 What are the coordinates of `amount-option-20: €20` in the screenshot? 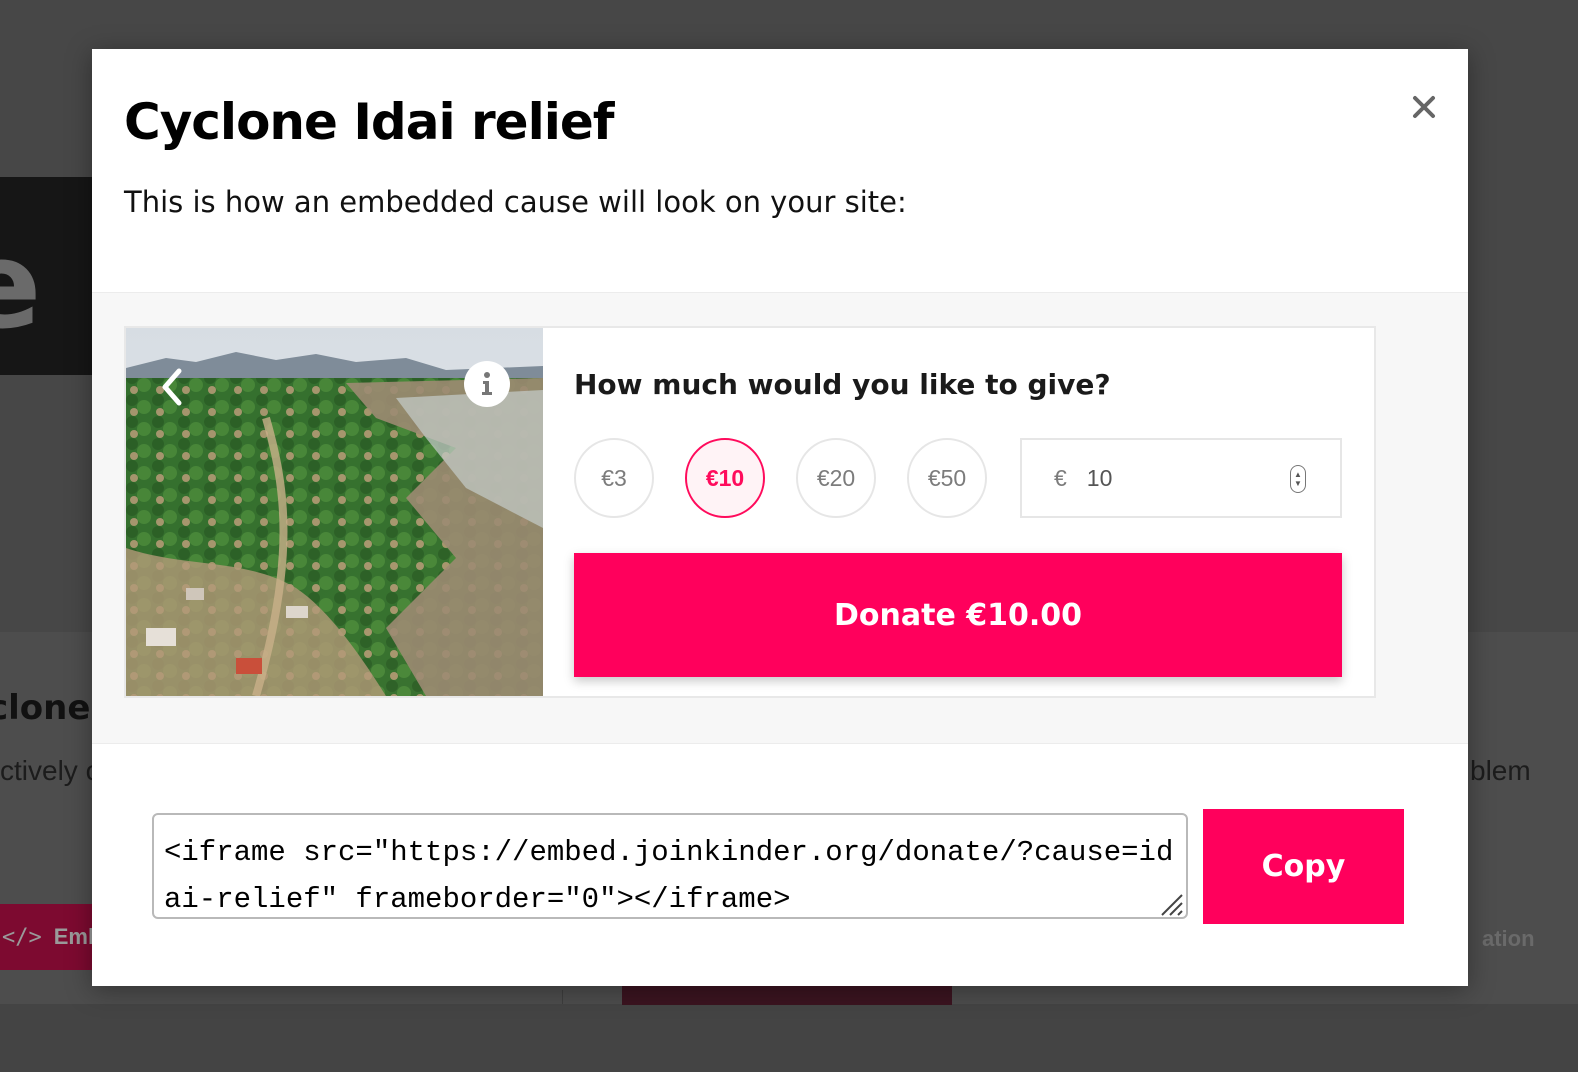 It's located at (836, 478).